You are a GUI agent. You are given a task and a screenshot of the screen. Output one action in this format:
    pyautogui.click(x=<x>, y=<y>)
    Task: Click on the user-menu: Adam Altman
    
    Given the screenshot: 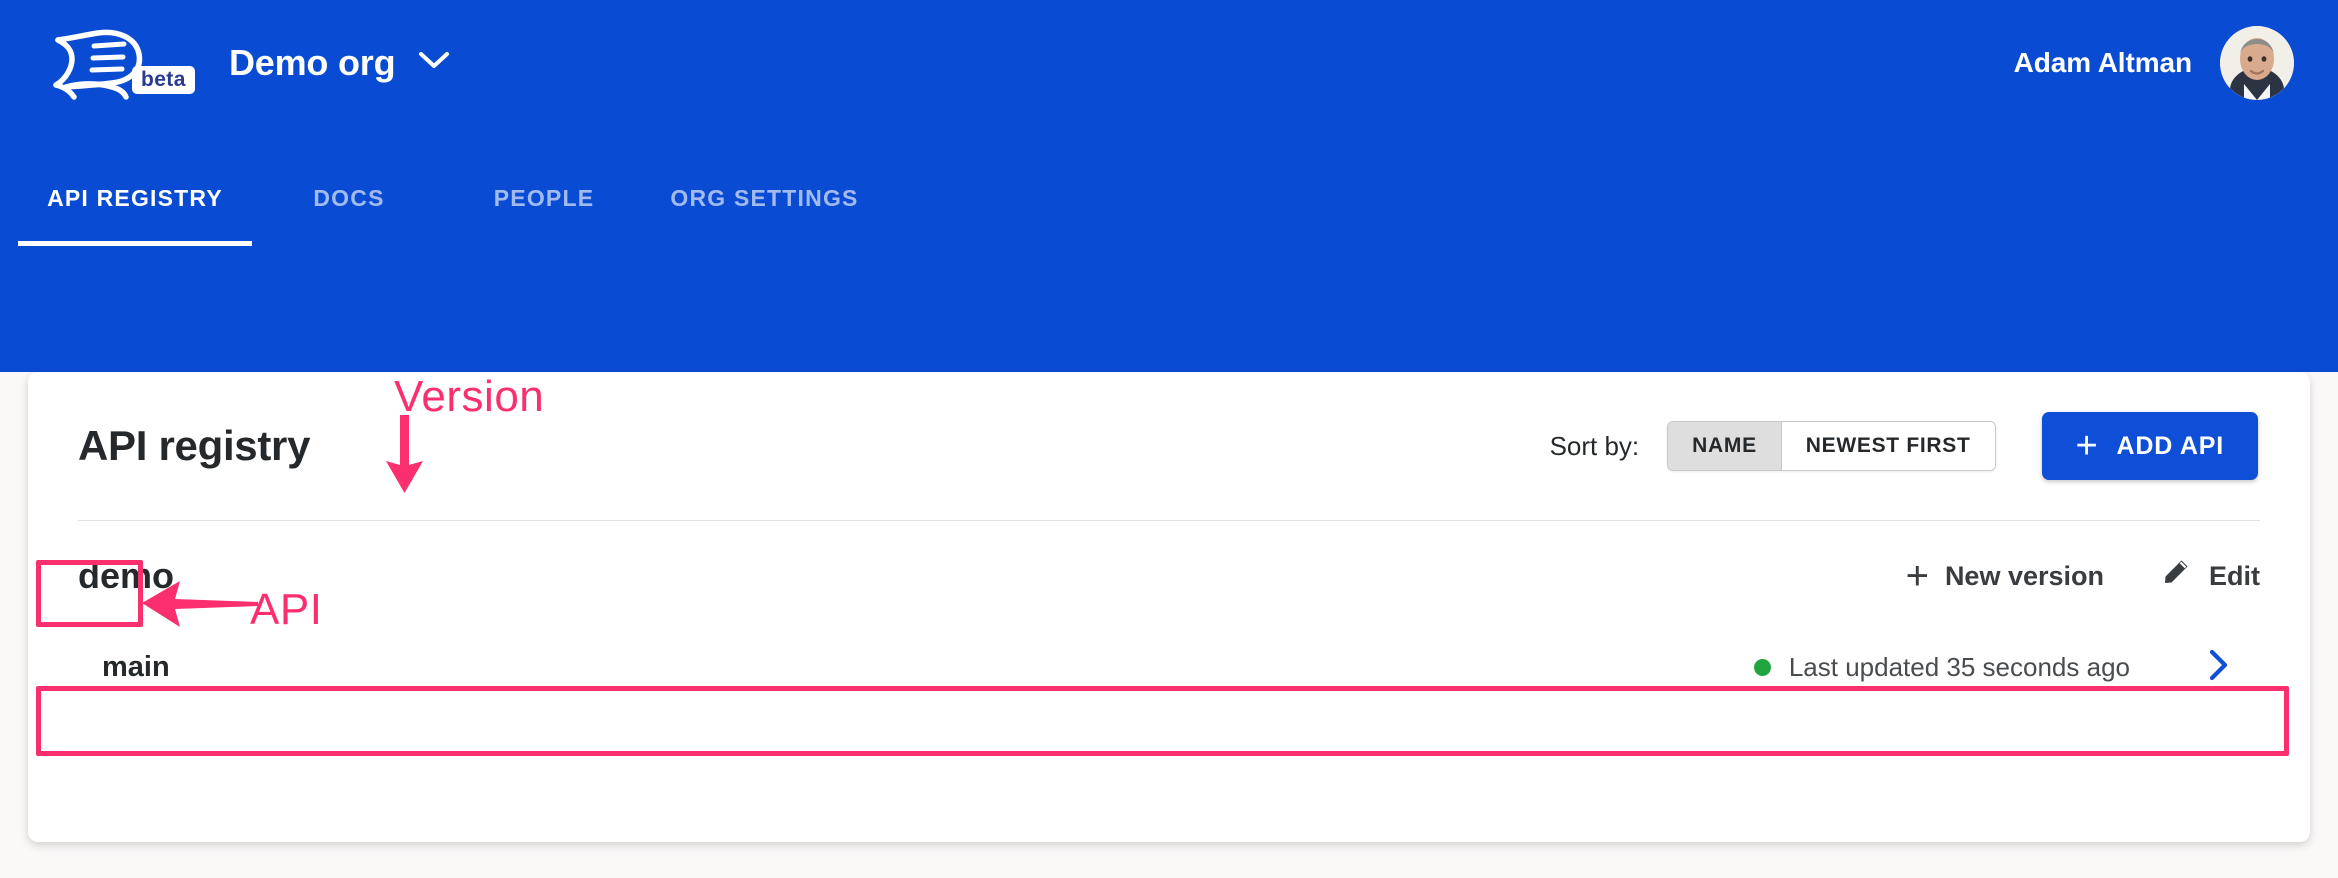 What is the action you would take?
    pyautogui.click(x=2154, y=62)
    